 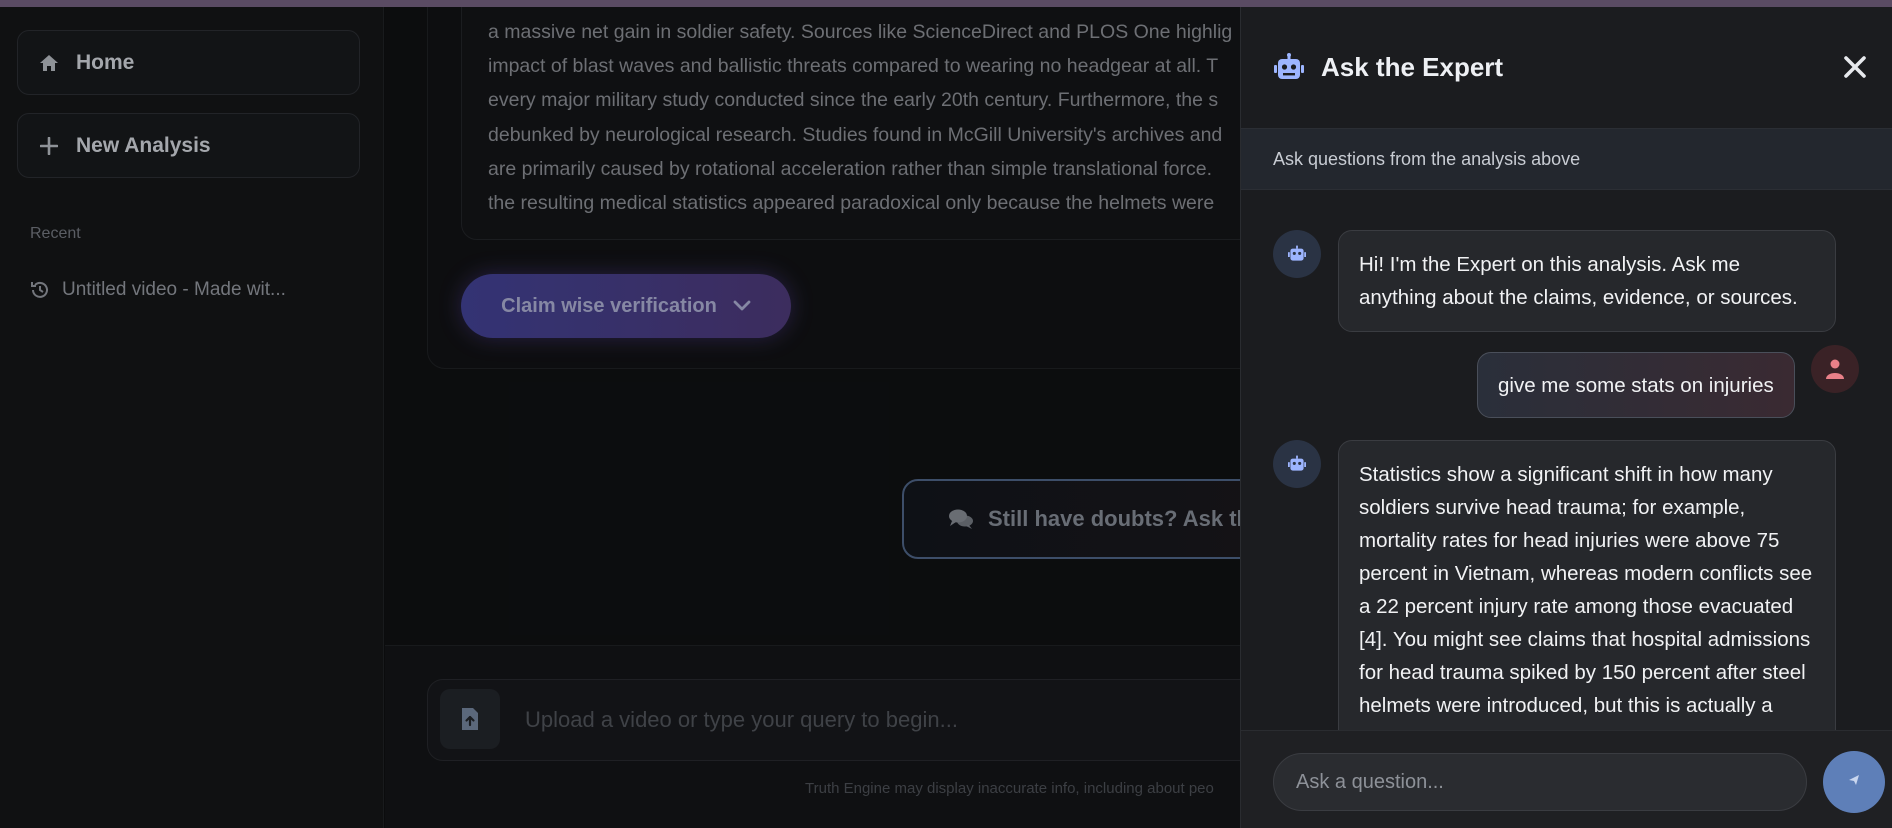 I want to click on send-icon, so click(x=1854, y=782).